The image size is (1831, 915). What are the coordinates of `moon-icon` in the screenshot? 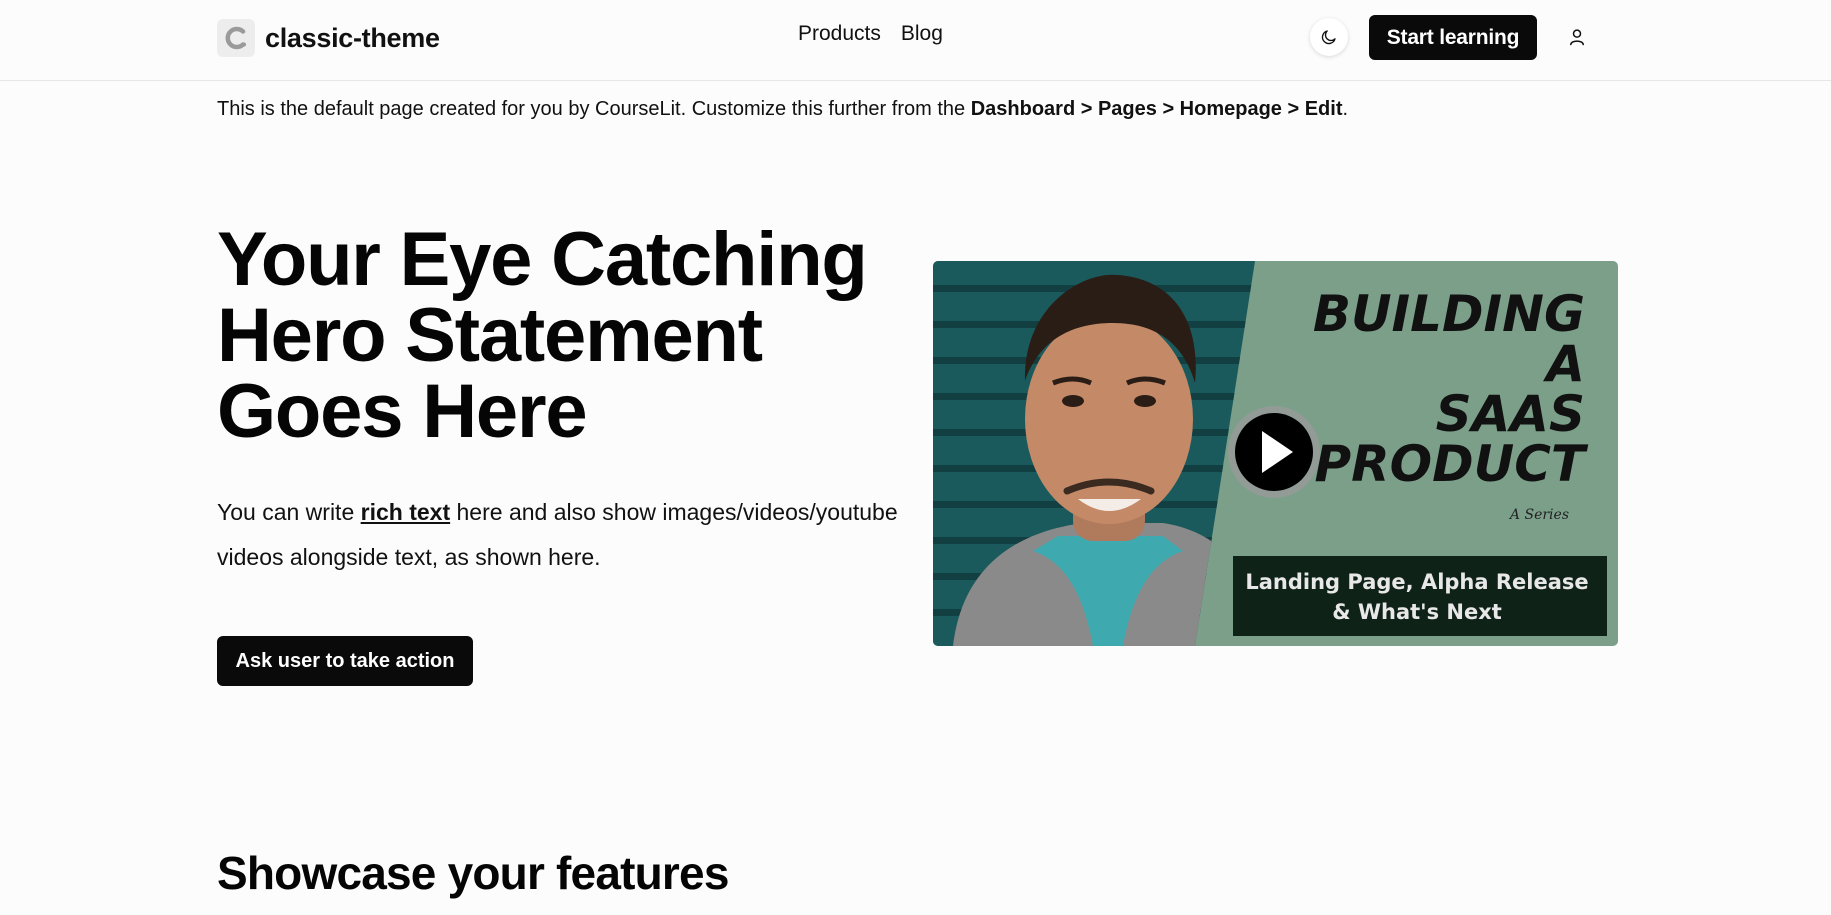 It's located at (1328, 37).